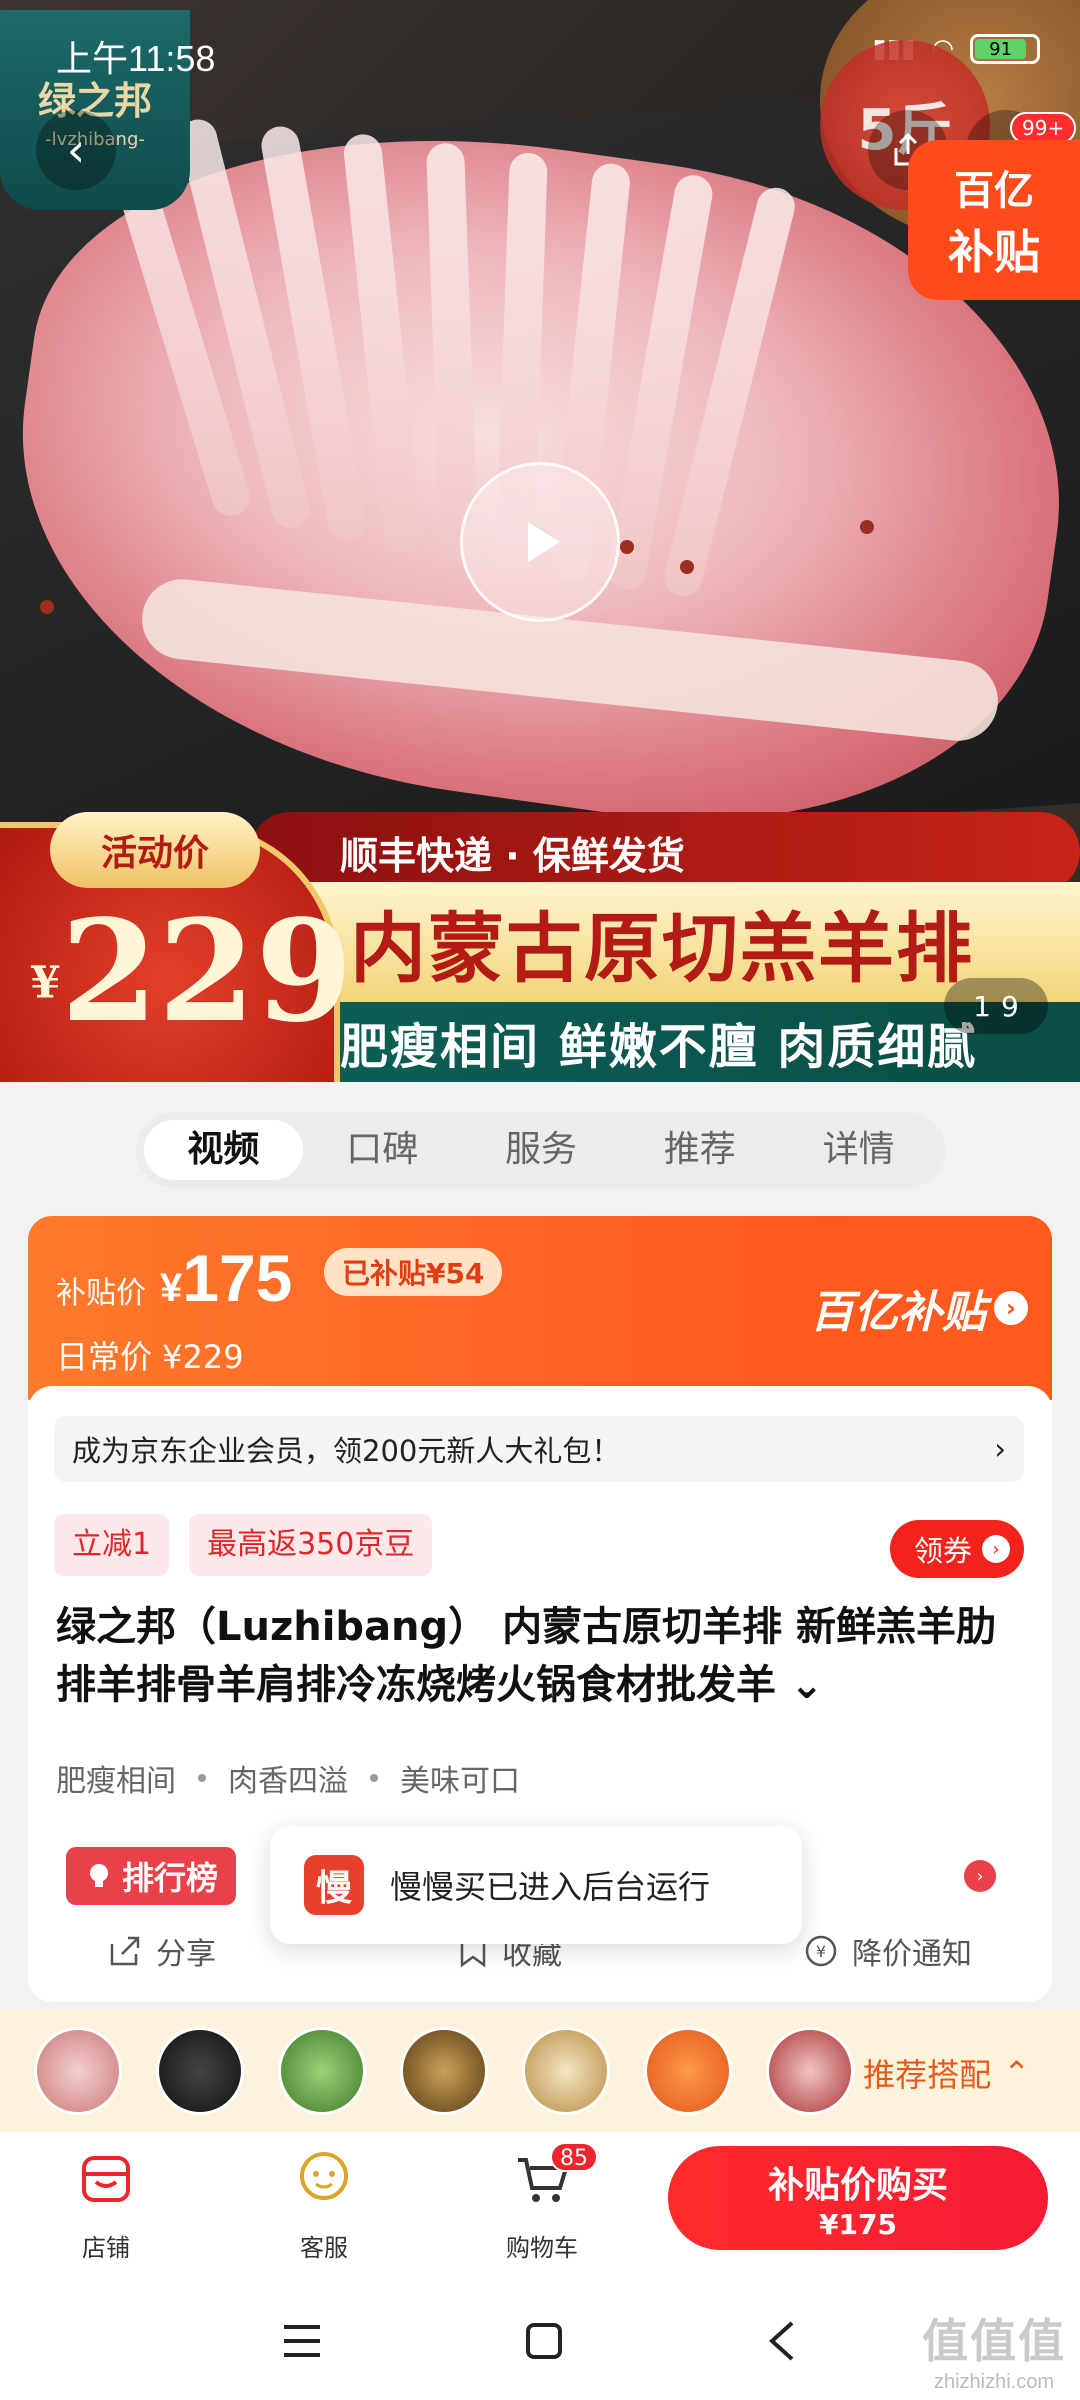 Image resolution: width=1080 pixels, height=2400 pixels. I want to click on yi-badge-line2: 补贴, so click(994, 252).